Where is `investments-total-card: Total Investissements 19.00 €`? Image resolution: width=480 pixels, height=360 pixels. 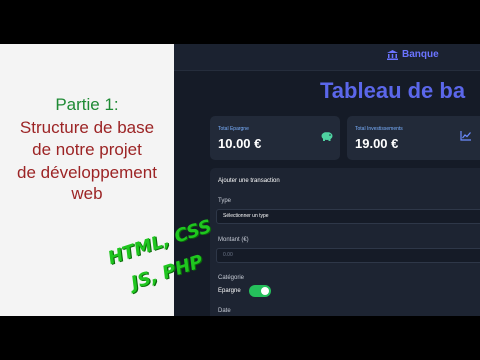 investments-total-card: Total Investissements 19.00 € is located at coordinates (413, 138).